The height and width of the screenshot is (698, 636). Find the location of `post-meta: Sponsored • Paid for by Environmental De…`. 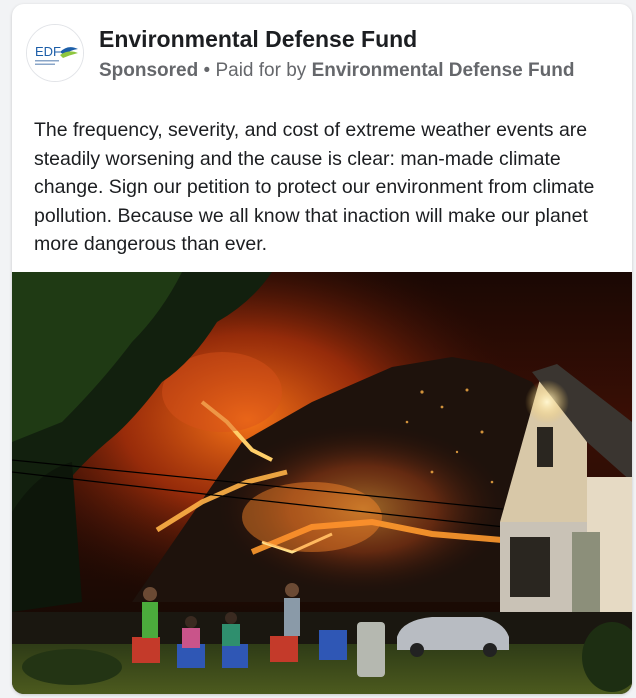

post-meta: Sponsored • Paid for by Environmental De… is located at coordinates (336, 71).